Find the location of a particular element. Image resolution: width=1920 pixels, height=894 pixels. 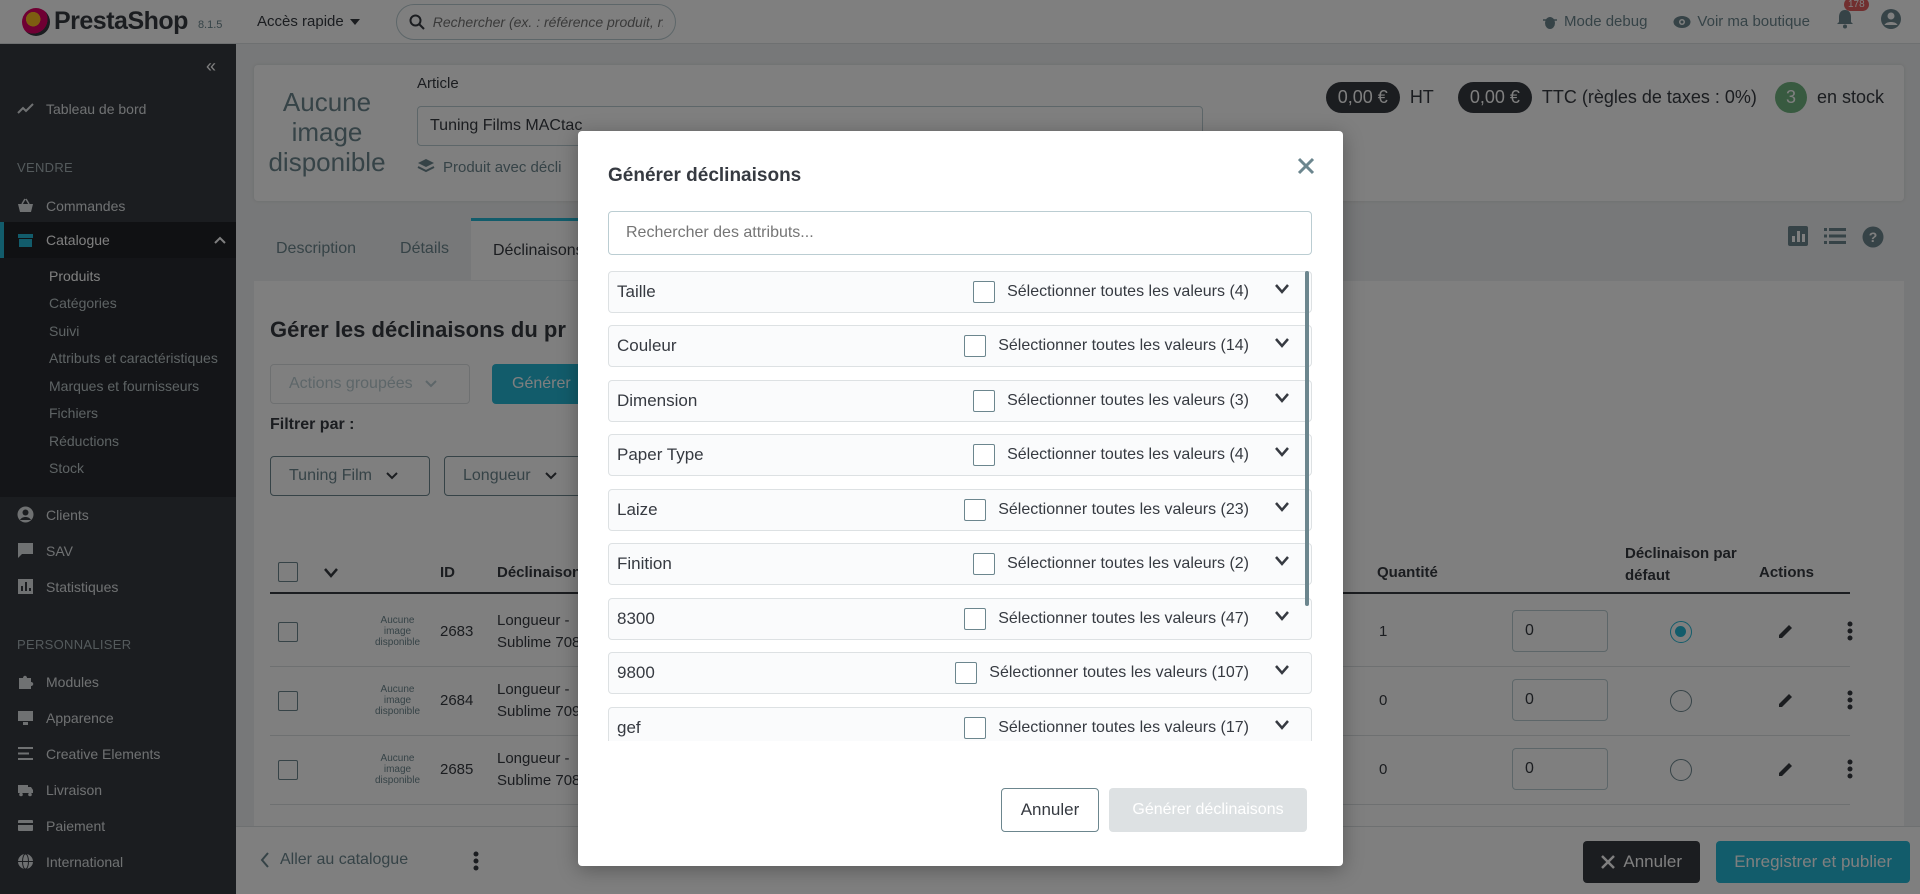

select-all-label: Sélectionner toutes les valeurs (2) is located at coordinates (1128, 563).